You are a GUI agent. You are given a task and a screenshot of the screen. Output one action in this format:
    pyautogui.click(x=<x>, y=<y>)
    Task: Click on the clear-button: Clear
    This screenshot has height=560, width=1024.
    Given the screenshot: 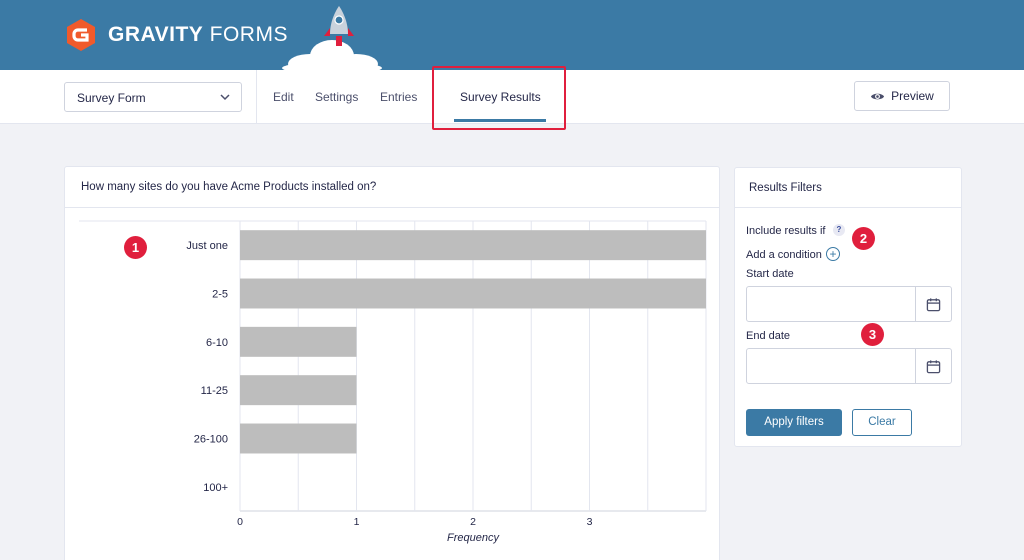 What is the action you would take?
    pyautogui.click(x=882, y=422)
    